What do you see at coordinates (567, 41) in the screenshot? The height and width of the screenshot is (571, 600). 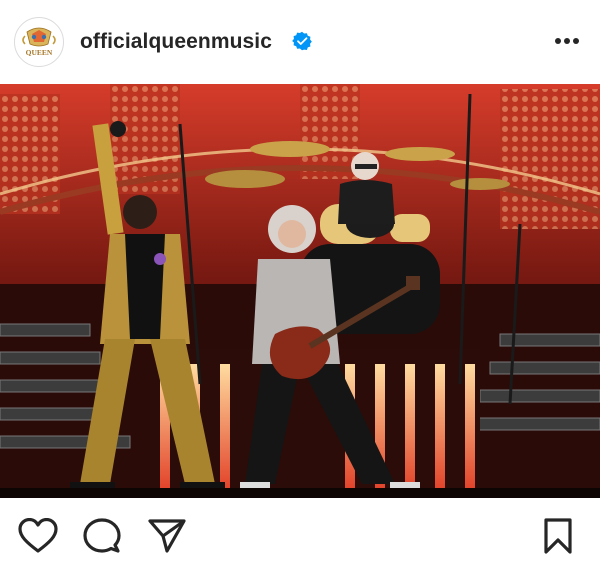 I see `more-options-icon` at bounding box center [567, 41].